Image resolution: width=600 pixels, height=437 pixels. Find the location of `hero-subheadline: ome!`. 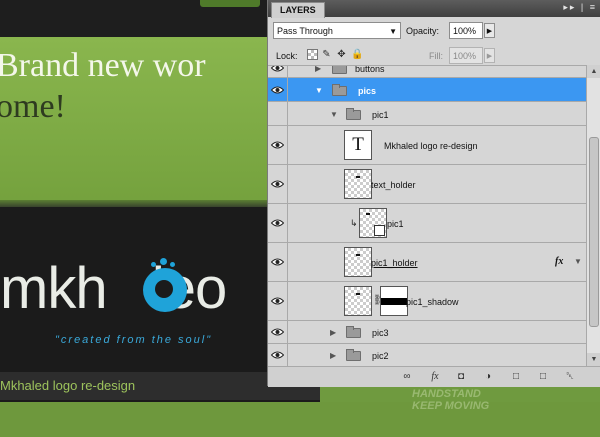

hero-subheadline: ome! is located at coordinates (33, 106).